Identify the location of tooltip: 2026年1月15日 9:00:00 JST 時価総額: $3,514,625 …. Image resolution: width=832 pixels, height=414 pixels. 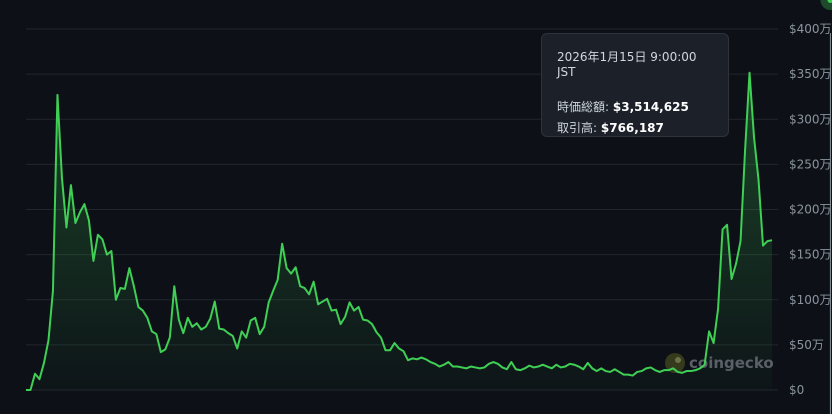
(635, 85).